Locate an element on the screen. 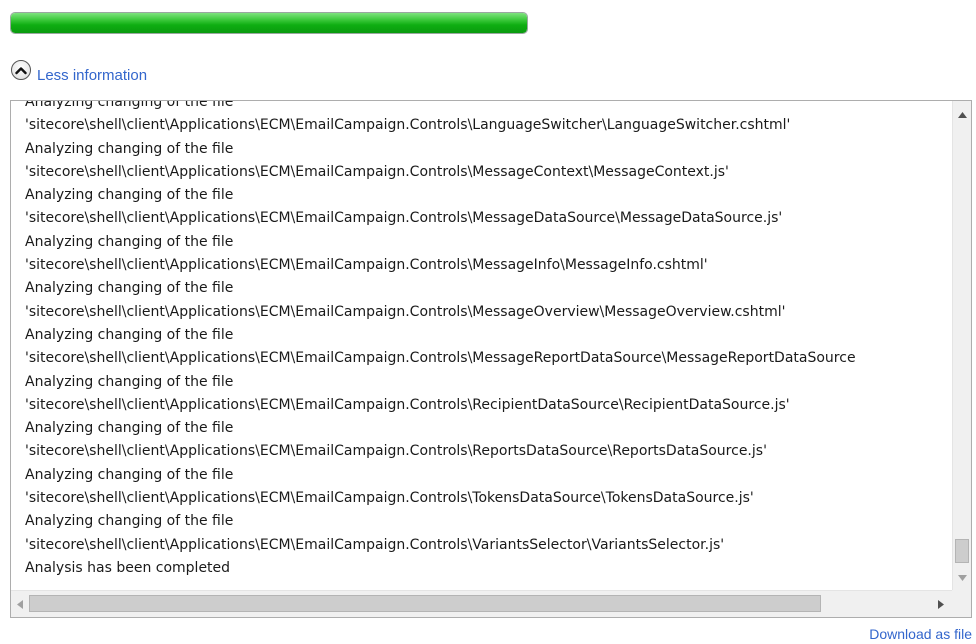  horizontal-scrollbar is located at coordinates (482, 603).